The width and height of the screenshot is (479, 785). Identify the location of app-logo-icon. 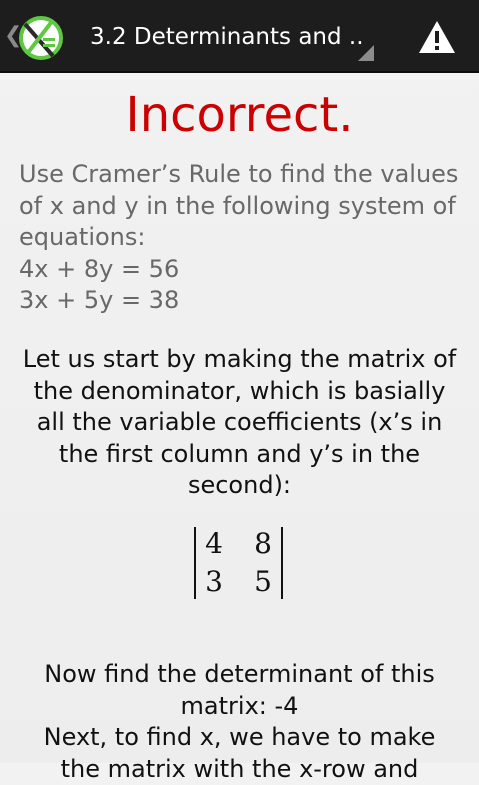
(41, 38).